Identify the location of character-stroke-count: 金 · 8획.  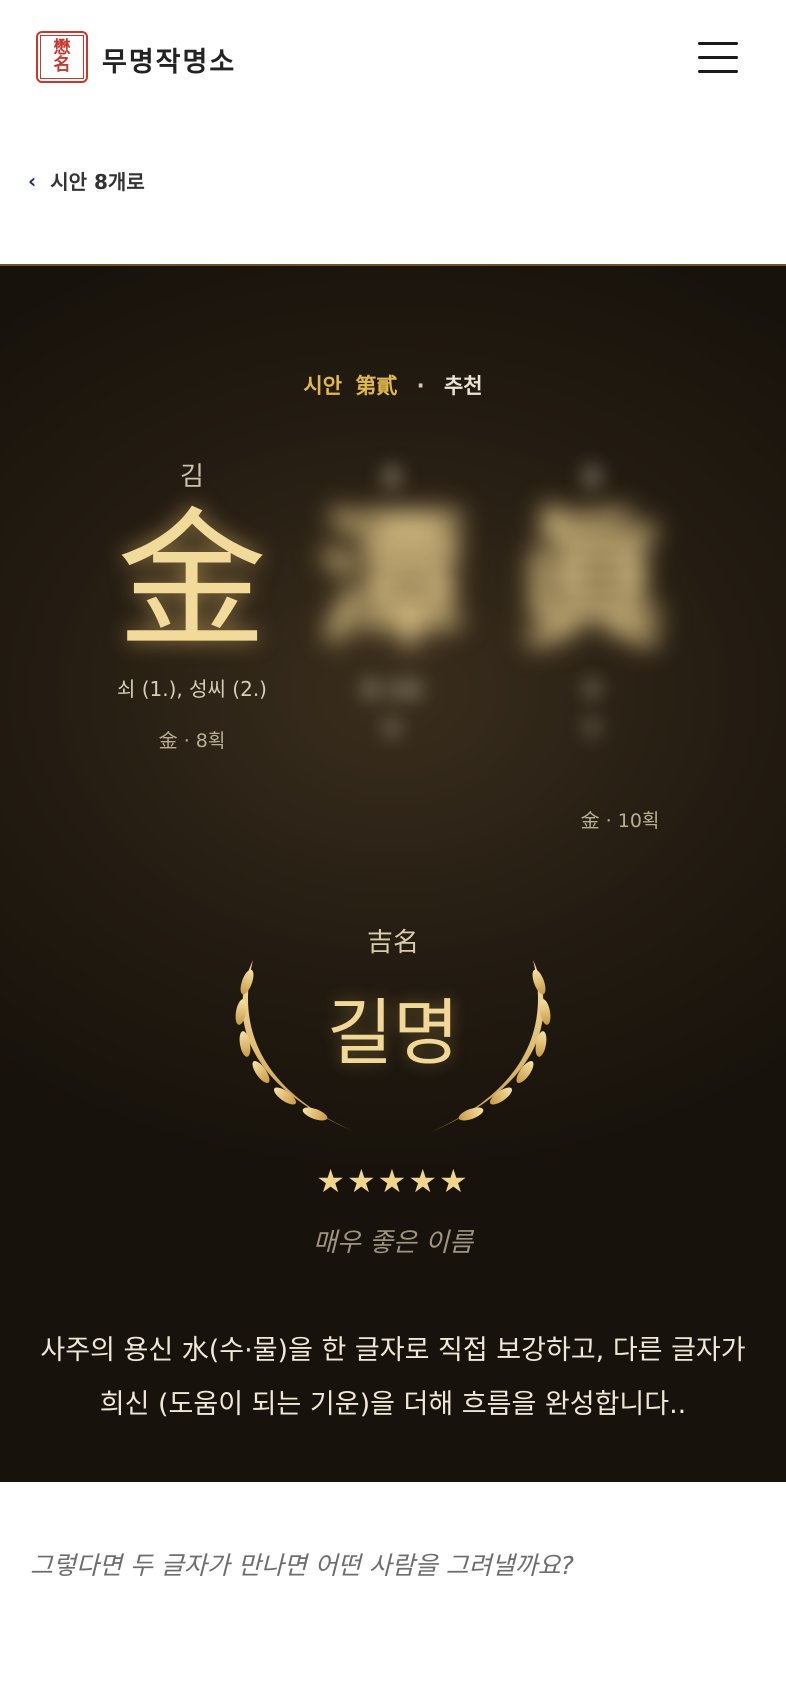
(192, 741).